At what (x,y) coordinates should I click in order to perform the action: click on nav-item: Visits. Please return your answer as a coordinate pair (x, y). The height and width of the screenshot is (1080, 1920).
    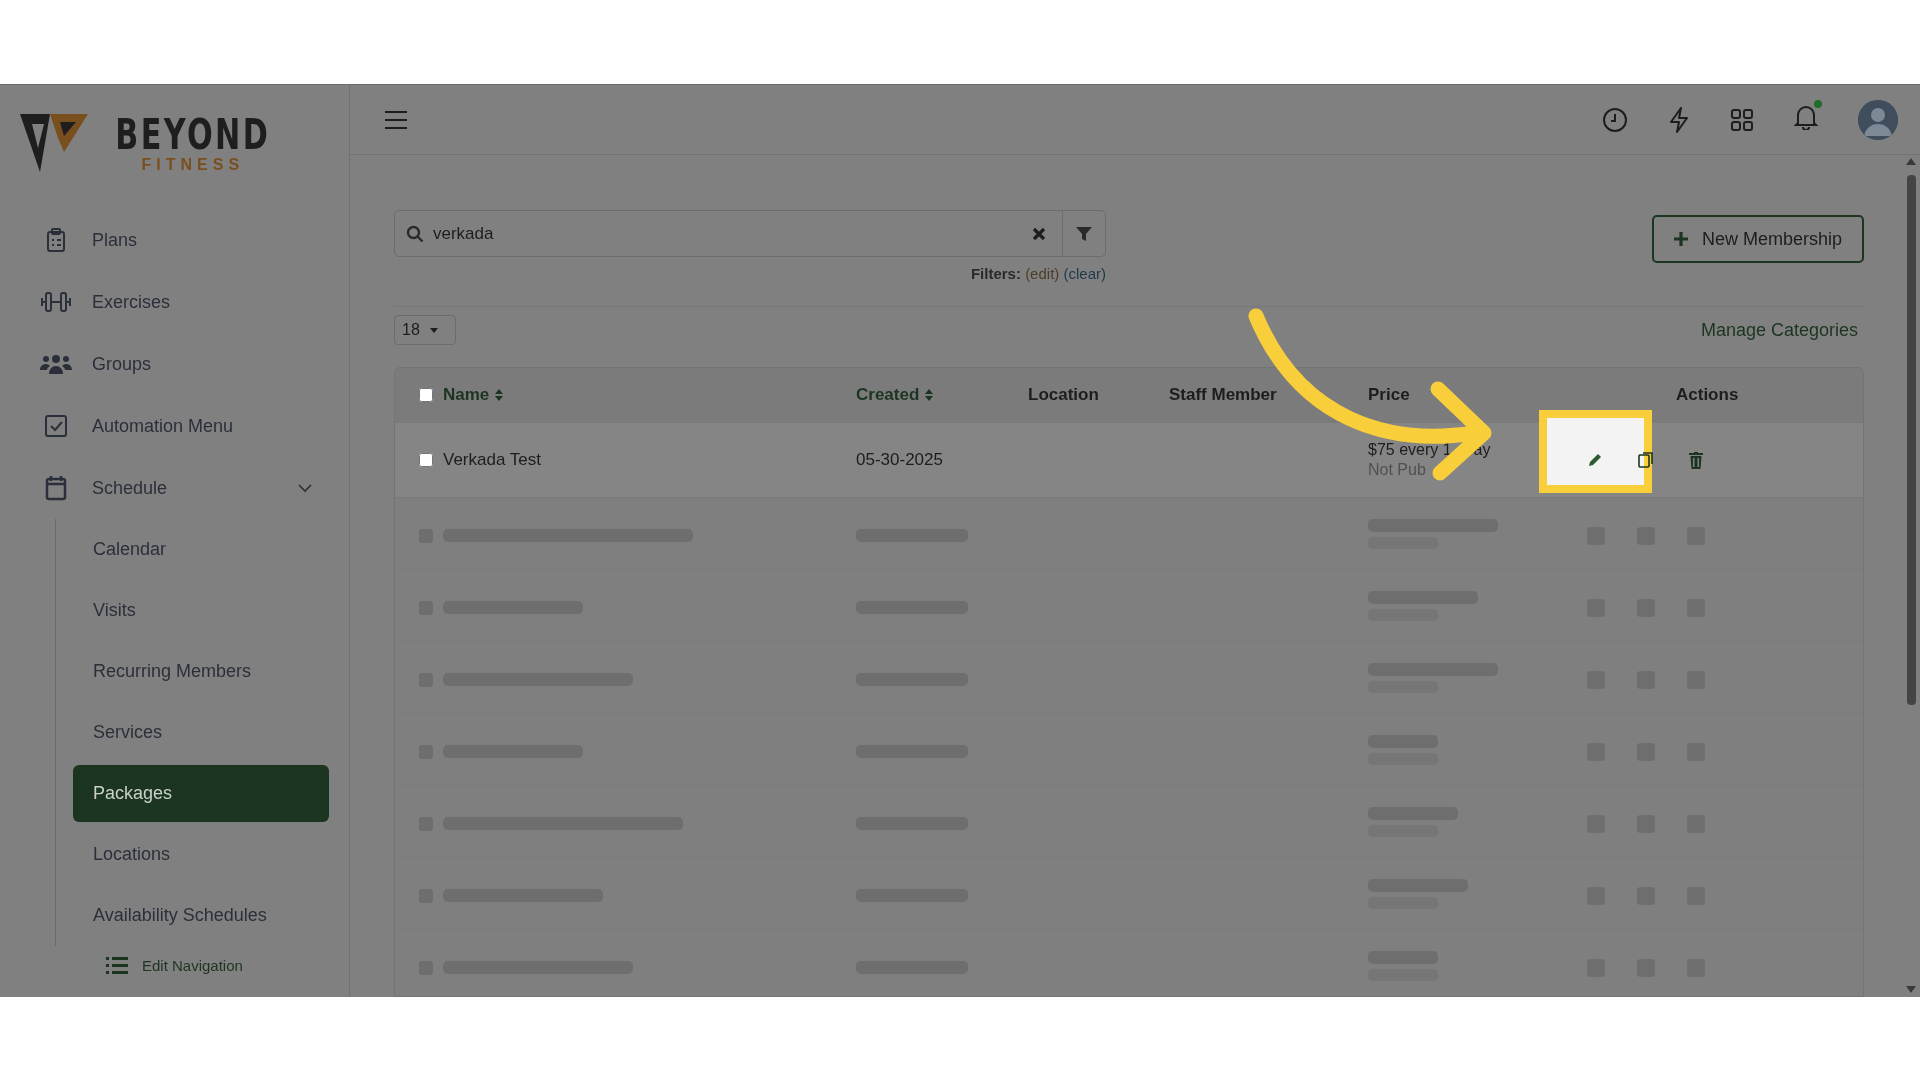
    Looking at the image, I should click on (201, 610).